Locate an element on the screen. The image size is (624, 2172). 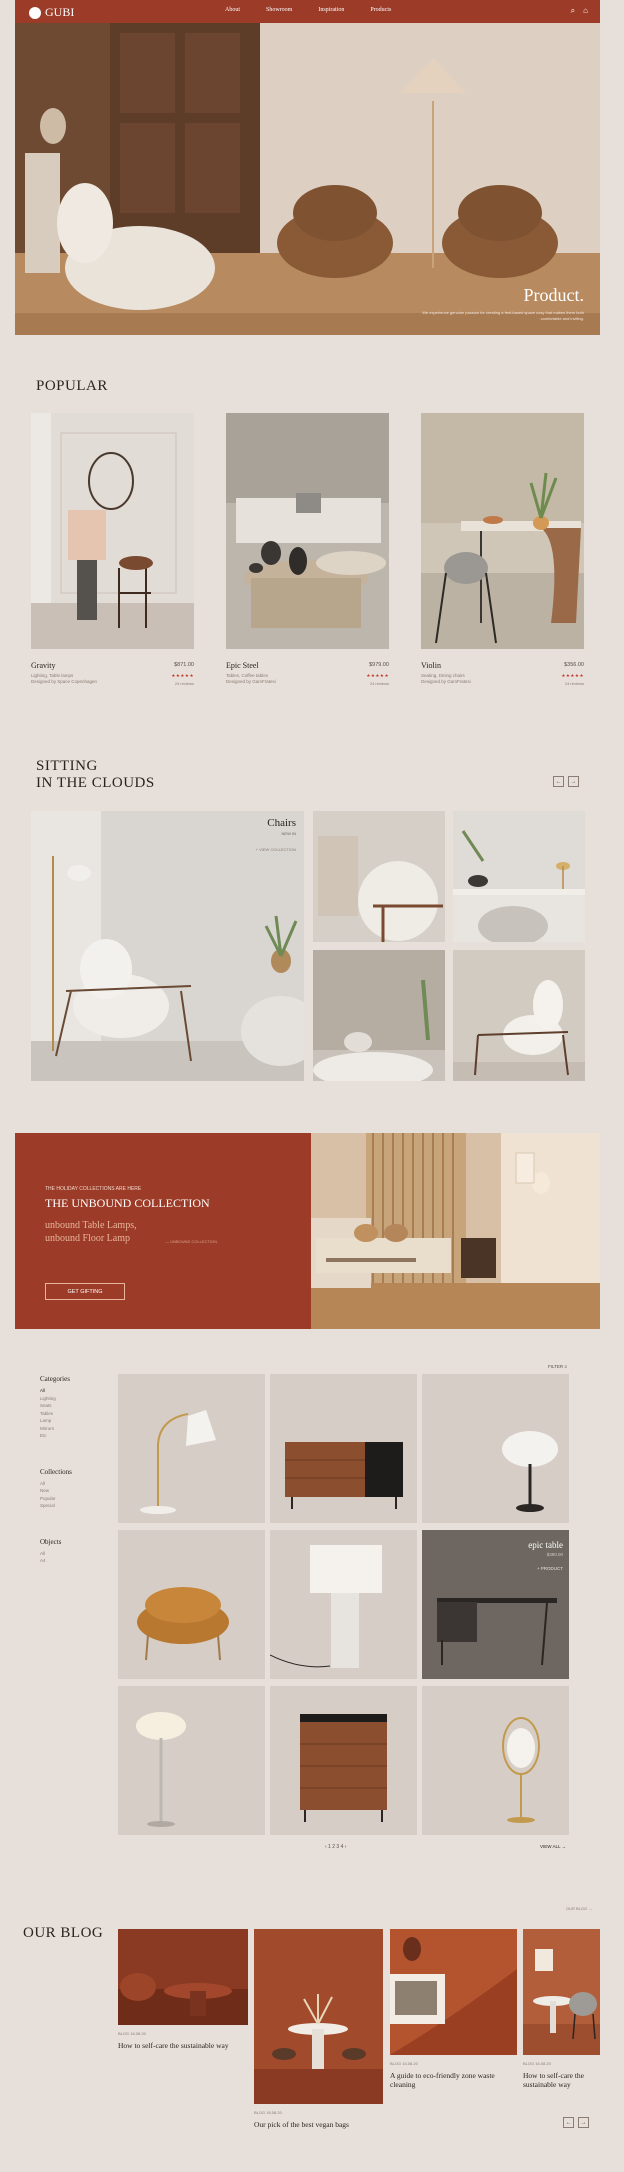
category-mirrors: Mirrors is located at coordinates (56, 1429).